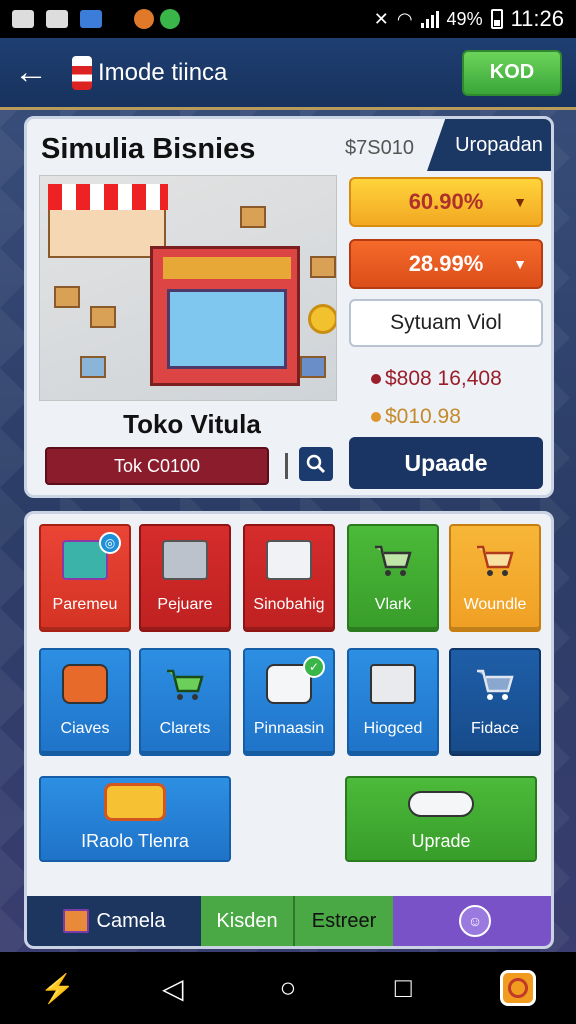 The height and width of the screenshot is (1024, 576). I want to click on tile-paremeu: ◎ Paremeu, so click(85, 578).